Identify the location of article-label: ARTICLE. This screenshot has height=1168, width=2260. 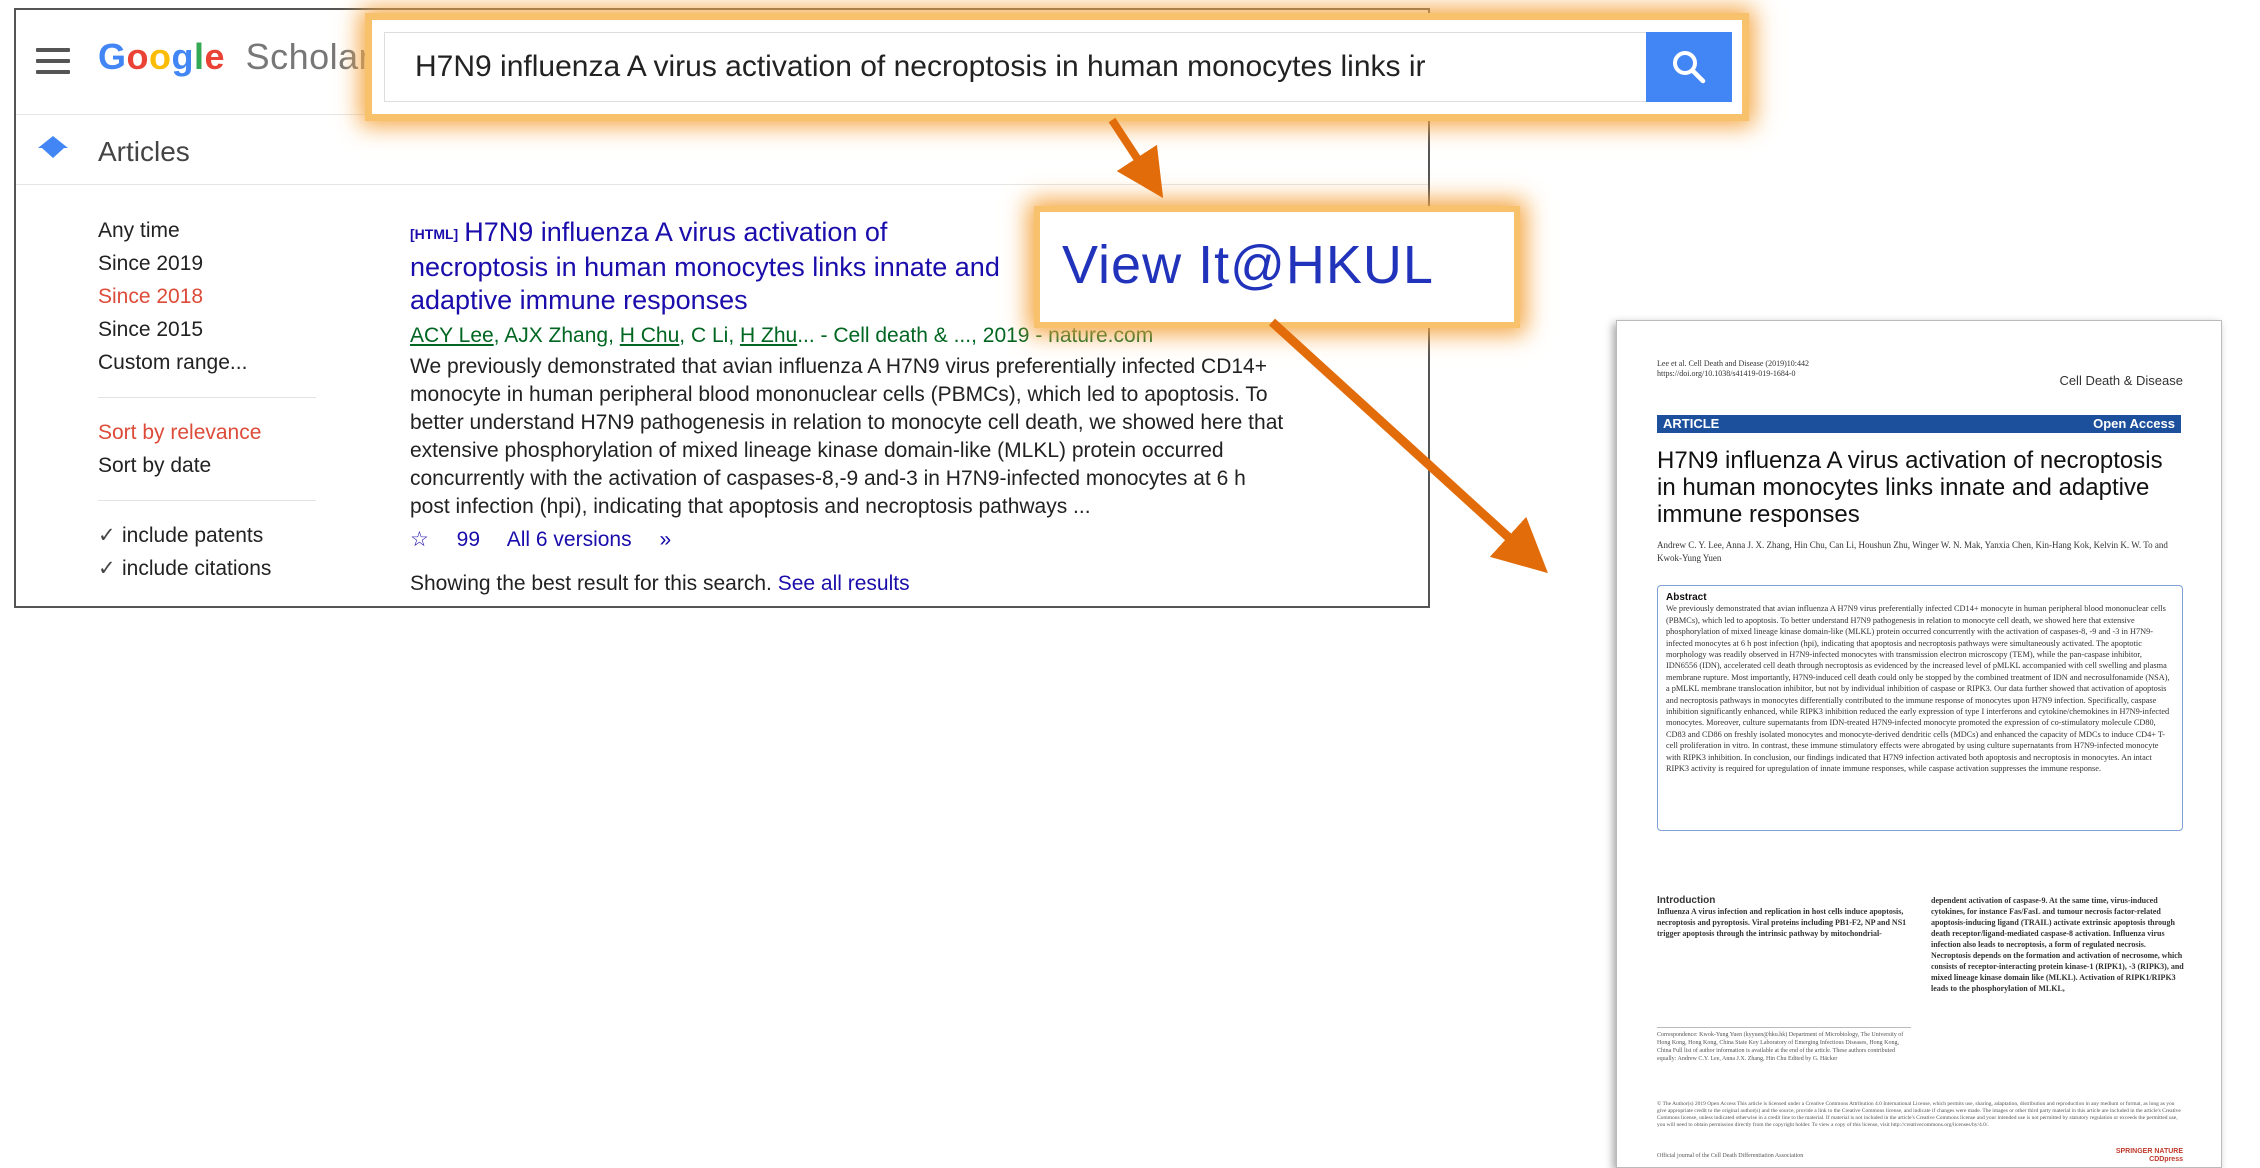
(1691, 423).